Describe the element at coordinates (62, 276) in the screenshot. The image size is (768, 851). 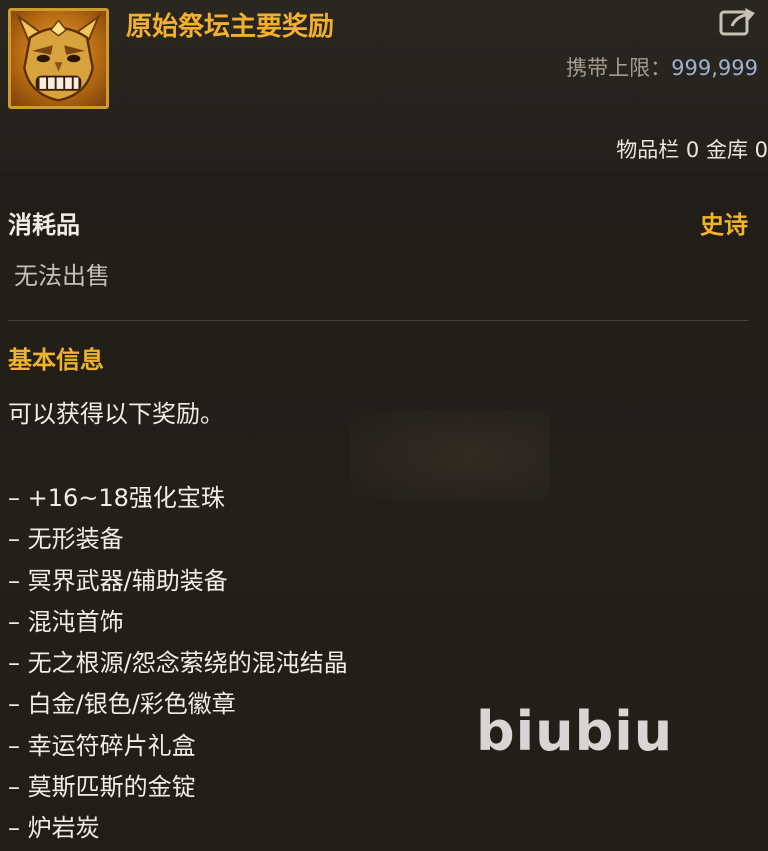
I see `sell-status: 无法出售` at that location.